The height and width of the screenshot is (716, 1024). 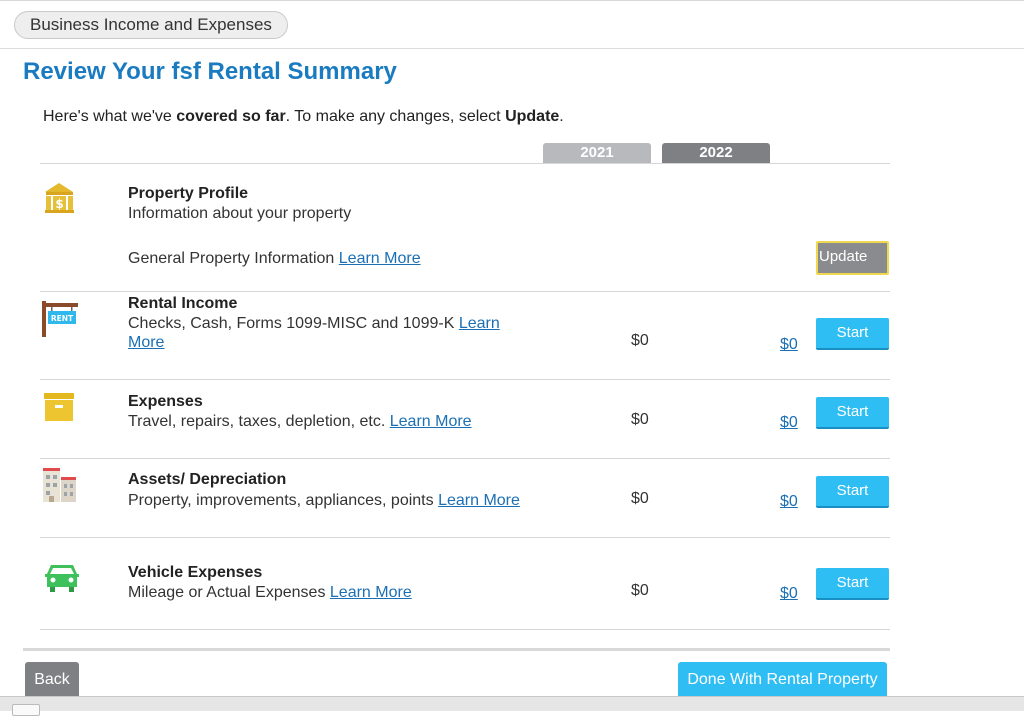 I want to click on year-tab-2022: 2022, so click(x=716, y=153).